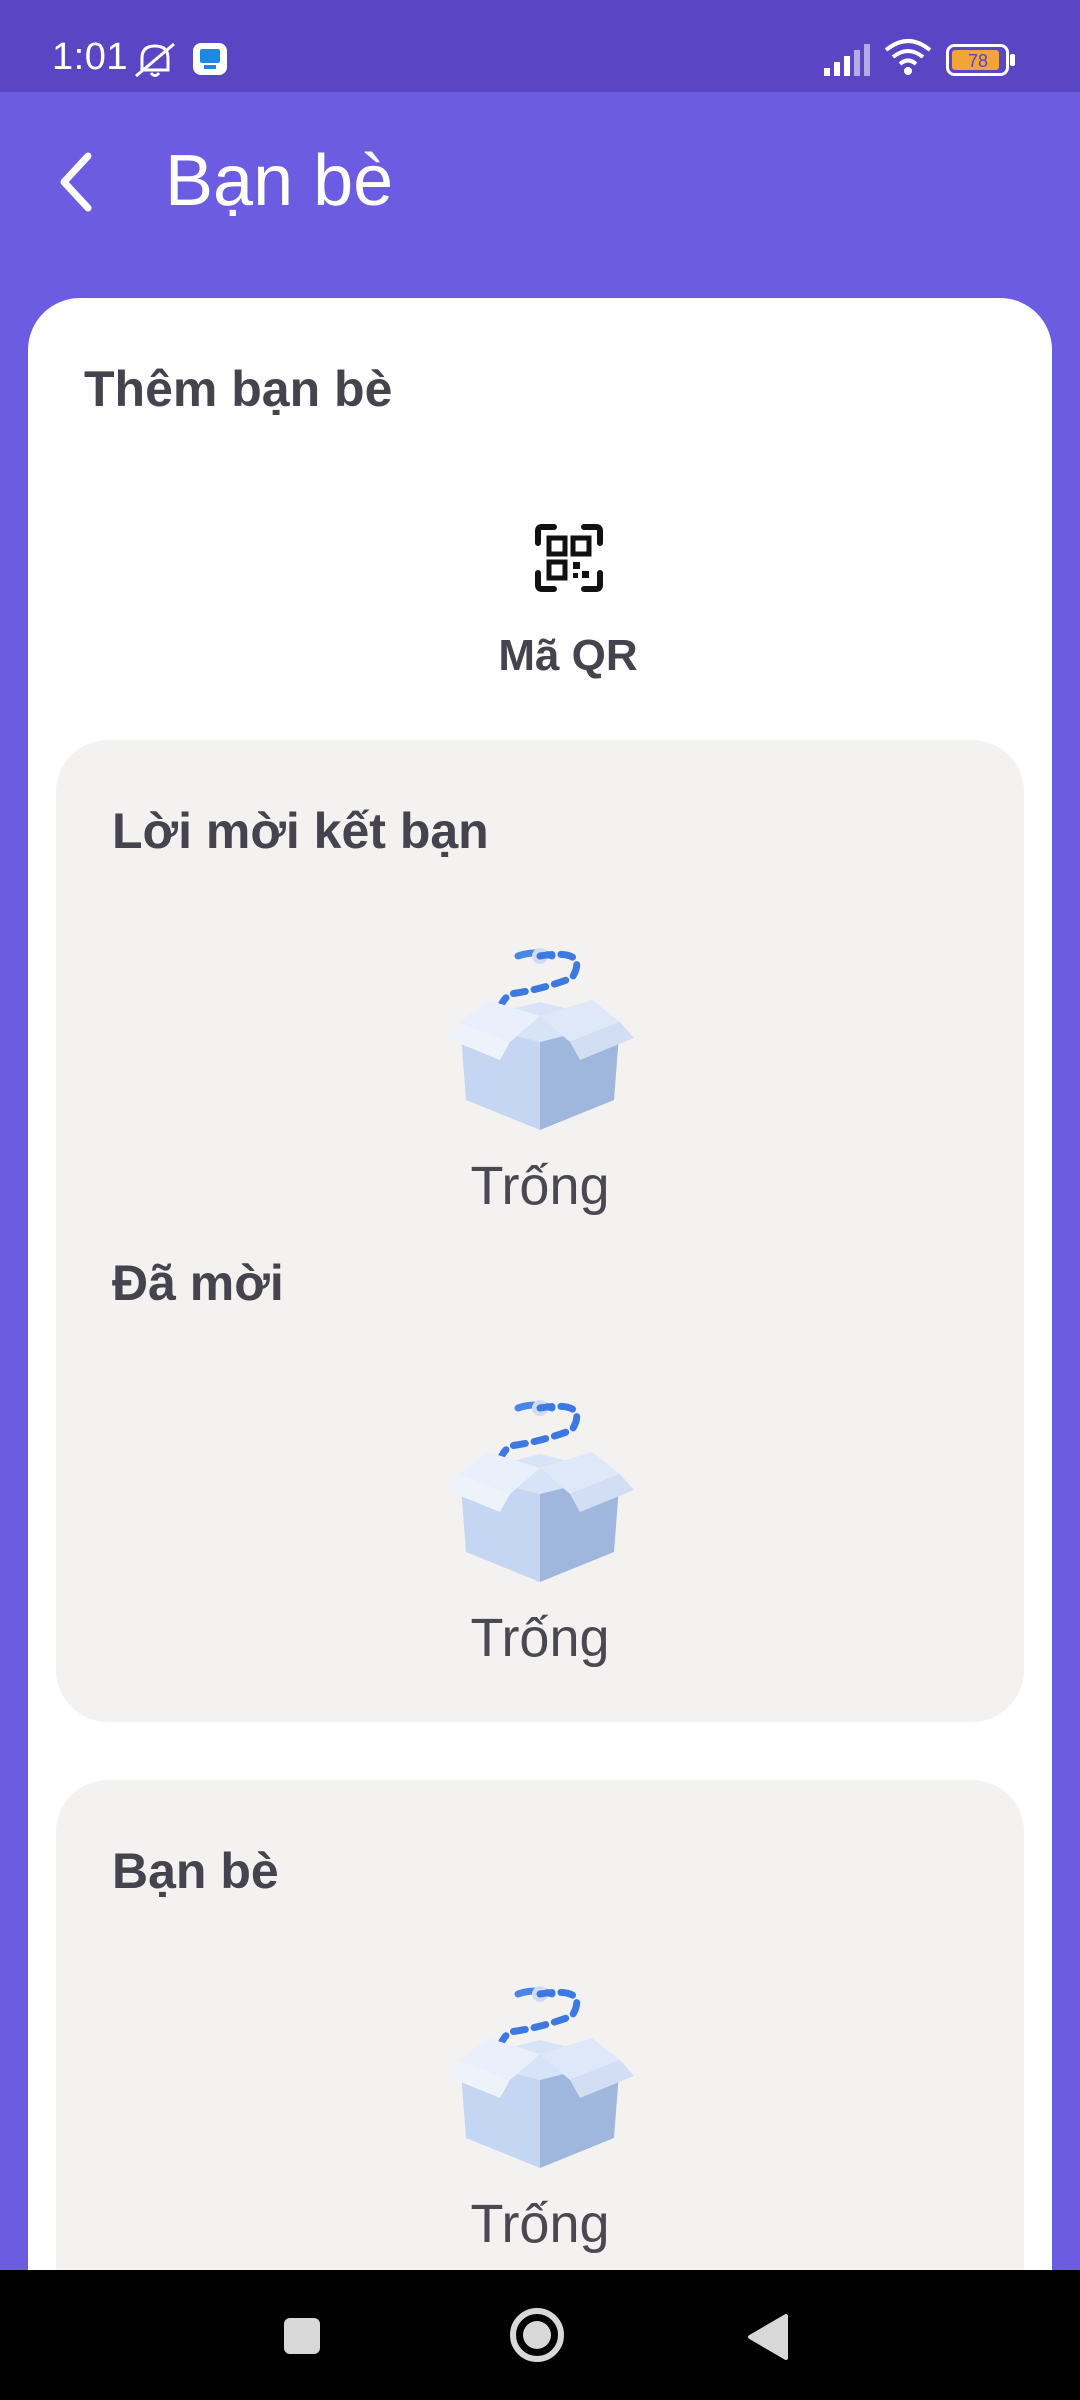 The image size is (1080, 2400). What do you see at coordinates (568, 608) in the screenshot?
I see `qr-code-button: Mã QR` at bounding box center [568, 608].